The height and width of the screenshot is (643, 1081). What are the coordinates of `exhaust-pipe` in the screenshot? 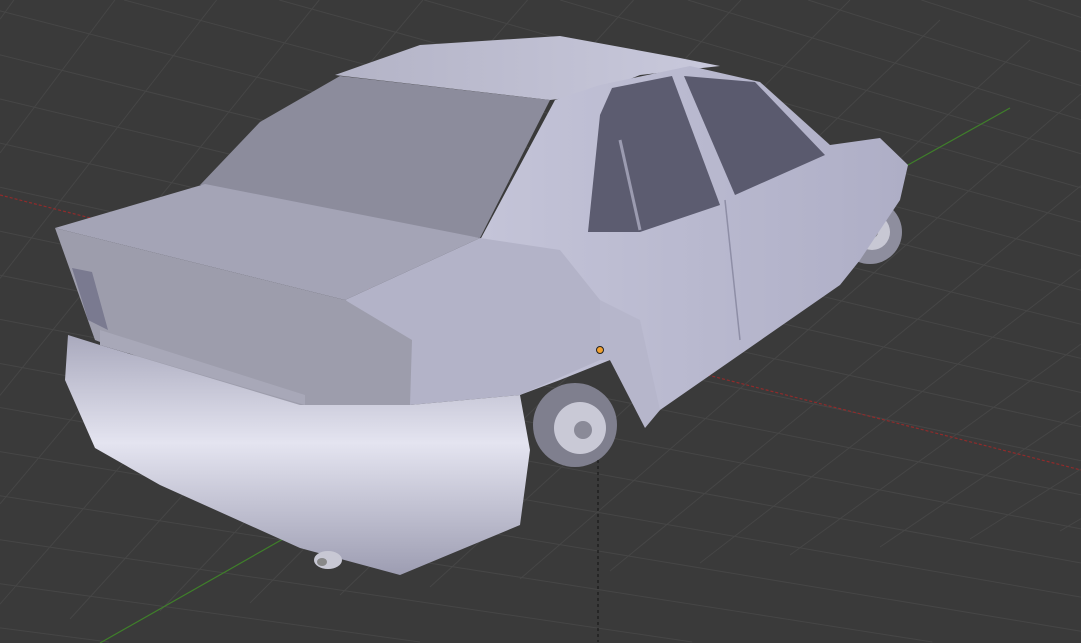 It's located at (328, 560).